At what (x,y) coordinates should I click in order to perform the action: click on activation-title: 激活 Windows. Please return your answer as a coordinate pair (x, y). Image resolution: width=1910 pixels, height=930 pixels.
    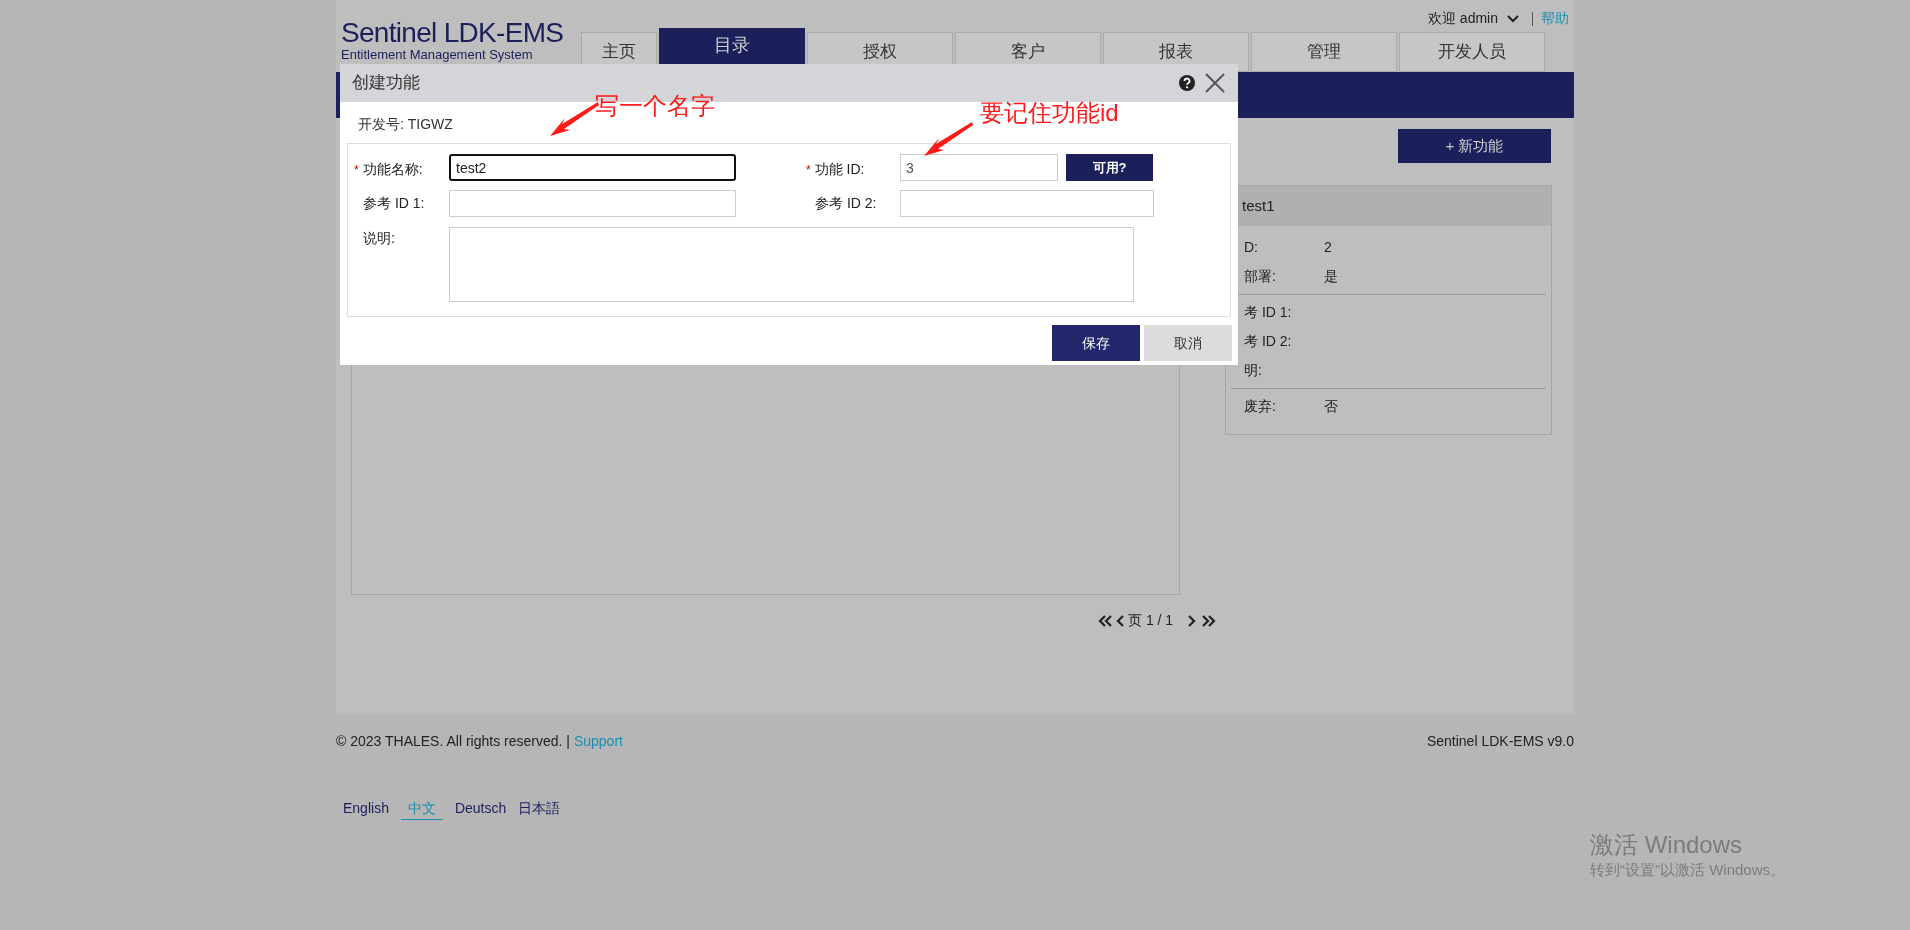
    Looking at the image, I should click on (1667, 845).